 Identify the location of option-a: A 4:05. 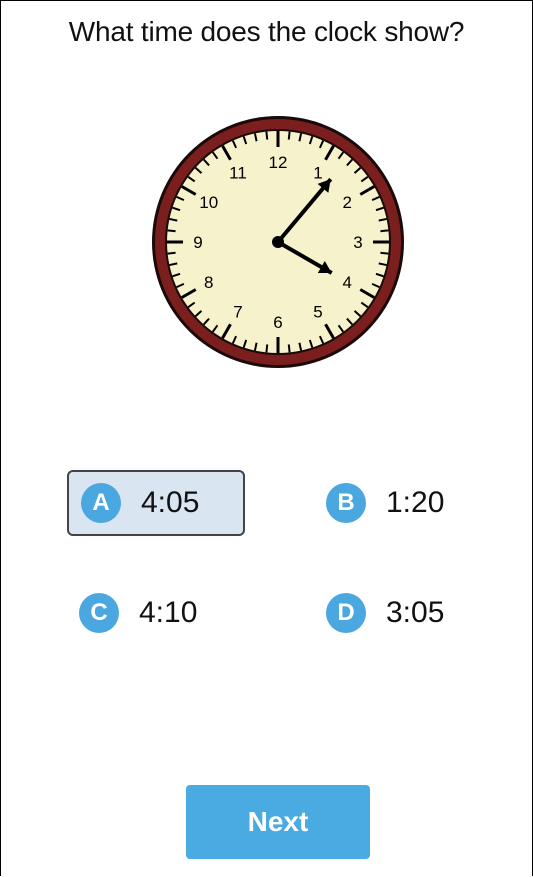
(156, 503).